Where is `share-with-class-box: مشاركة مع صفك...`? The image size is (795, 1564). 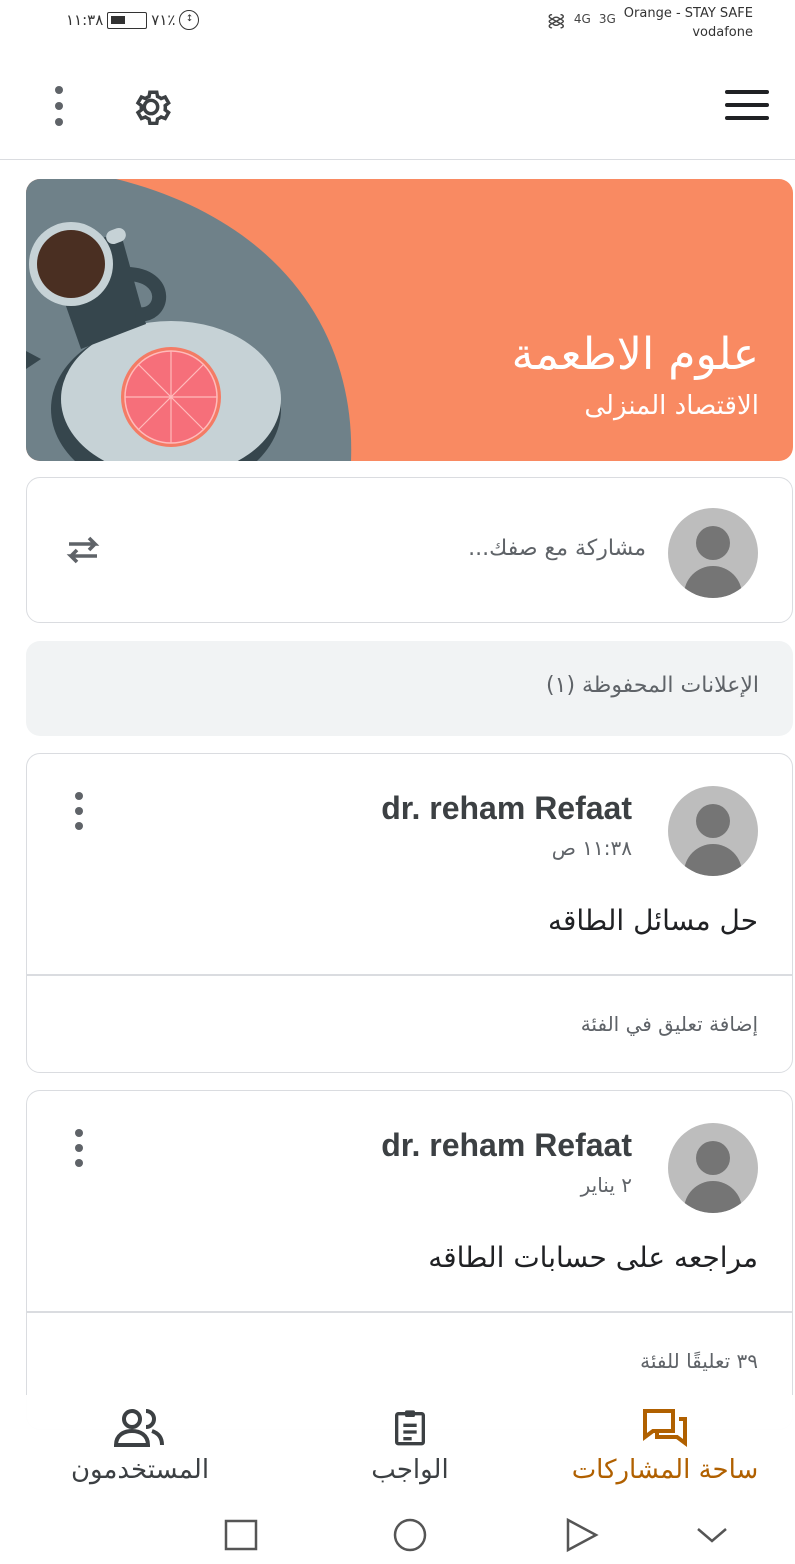 share-with-class-box: مشاركة مع صفك... is located at coordinates (409, 550).